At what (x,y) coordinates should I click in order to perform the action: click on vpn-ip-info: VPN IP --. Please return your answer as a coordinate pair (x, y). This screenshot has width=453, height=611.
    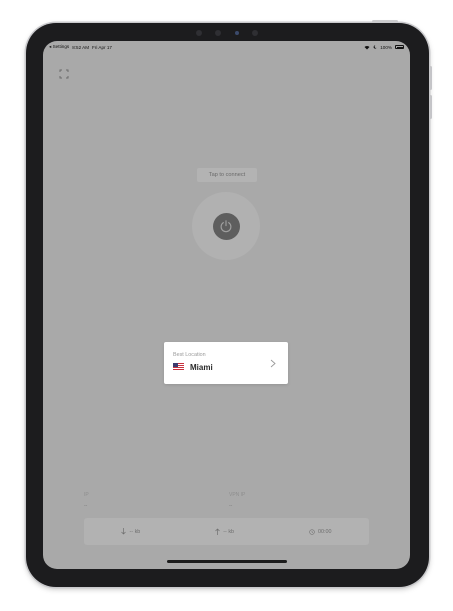
    Looking at the image, I should click on (237, 500).